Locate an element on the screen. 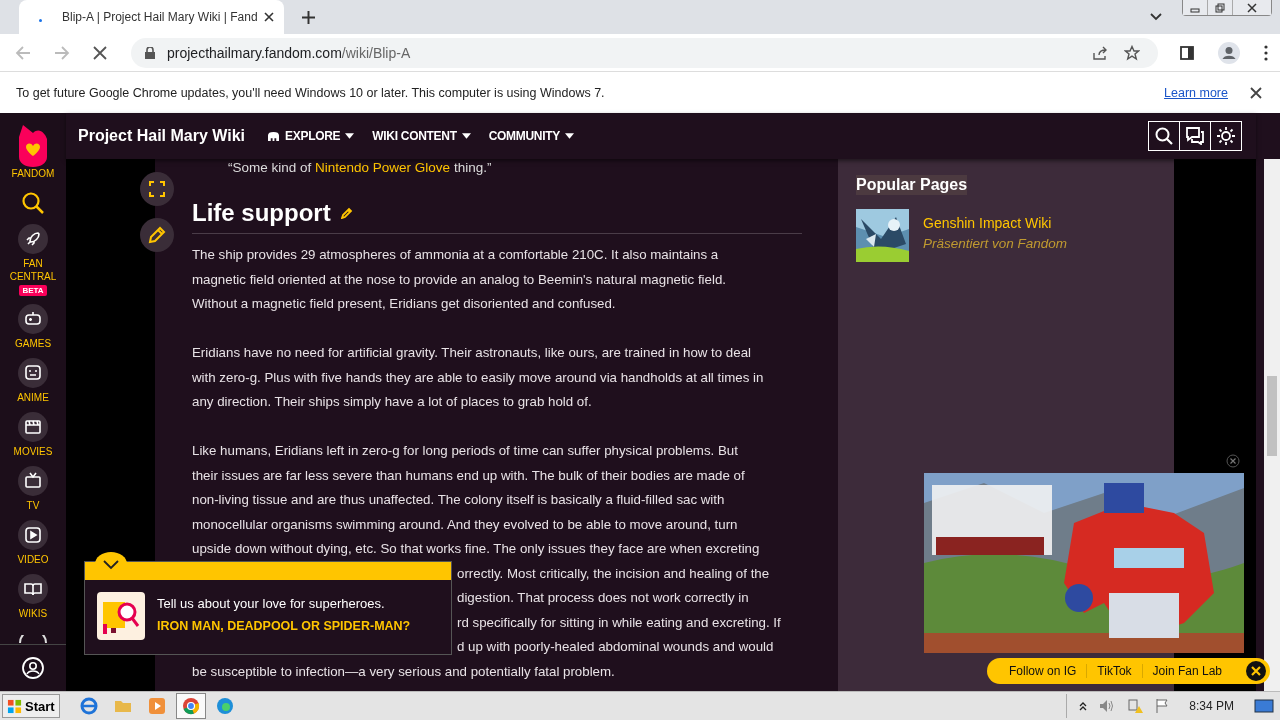 The image size is (1280, 720). nav-menu: COMMUNITY is located at coordinates (531, 136).